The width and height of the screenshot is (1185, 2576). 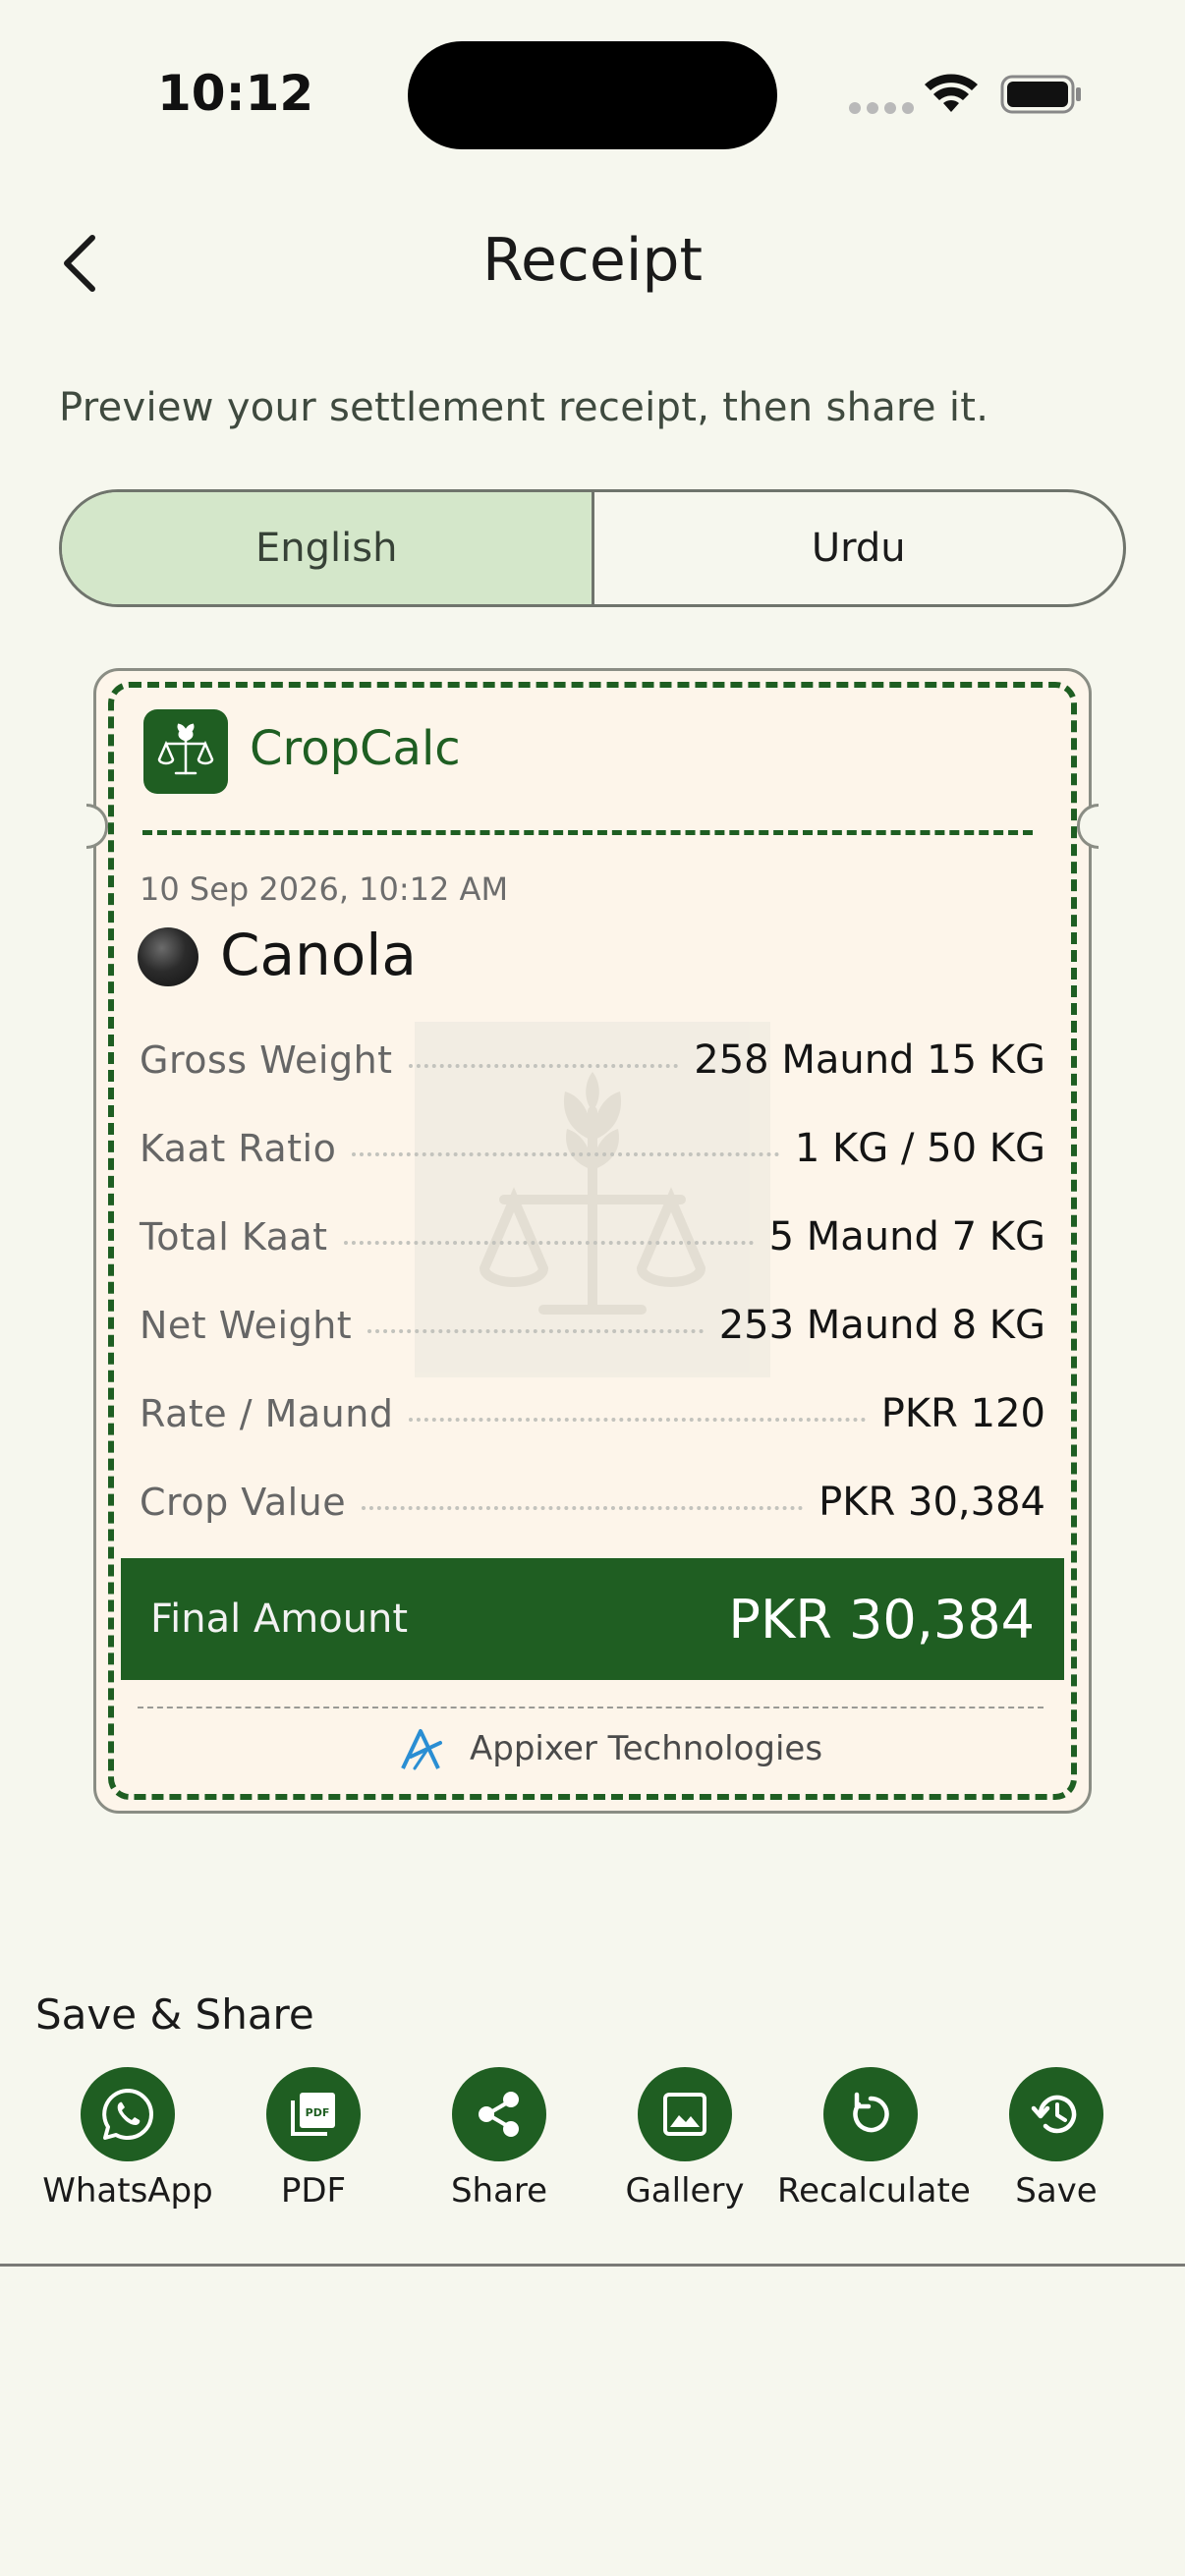 I want to click on save-button: Save, so click(x=1057, y=2139).